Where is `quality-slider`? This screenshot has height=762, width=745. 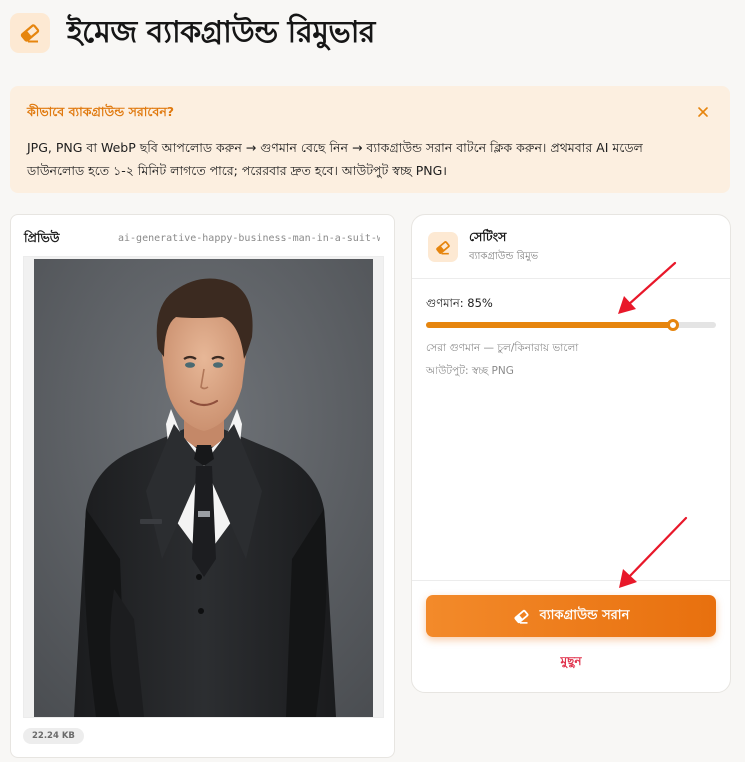 quality-slider is located at coordinates (571, 325).